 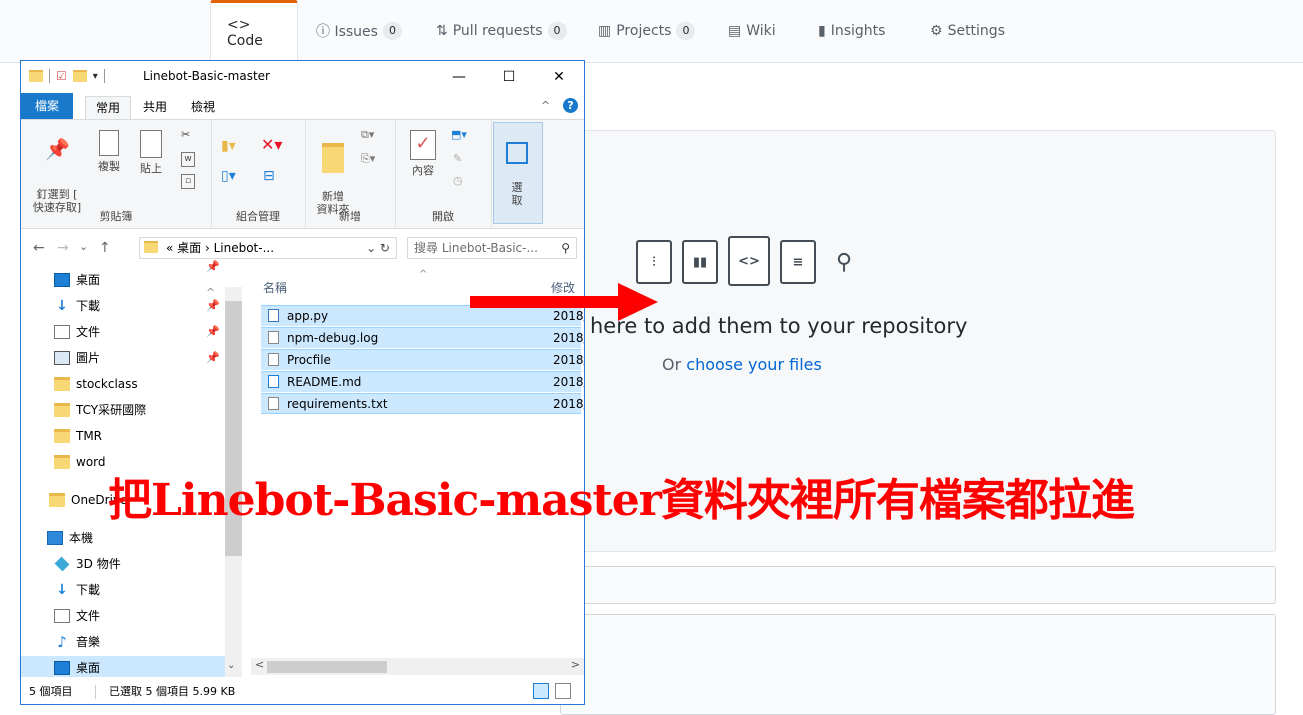 I want to click on file-name: app.py, so click(x=308, y=316).